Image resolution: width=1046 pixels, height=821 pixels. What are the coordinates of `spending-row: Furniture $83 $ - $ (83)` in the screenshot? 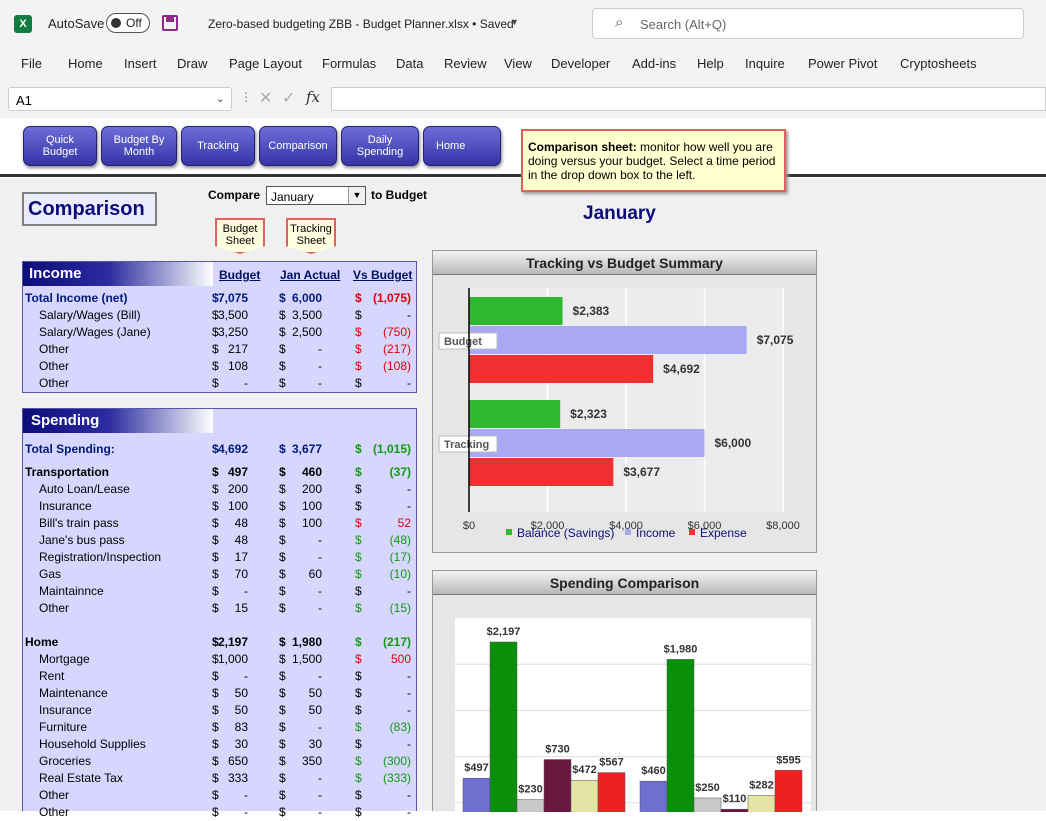 It's located at (220, 727).